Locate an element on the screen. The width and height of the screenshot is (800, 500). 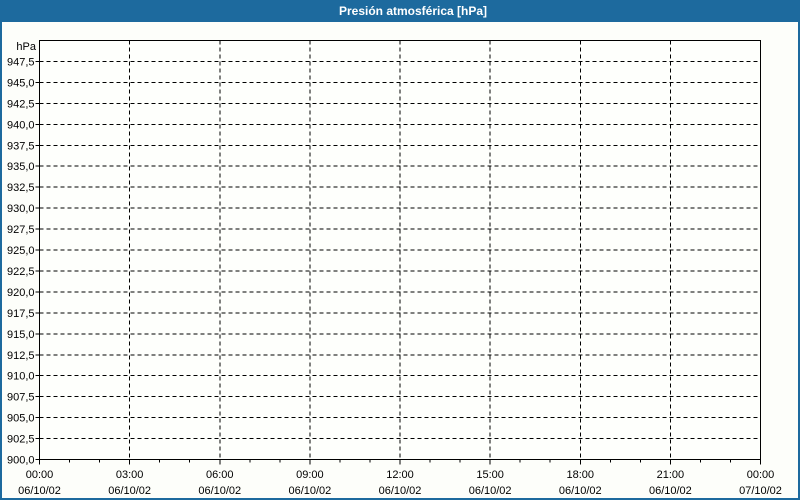
y-tick-label: 922,5 is located at coordinates (21, 272).